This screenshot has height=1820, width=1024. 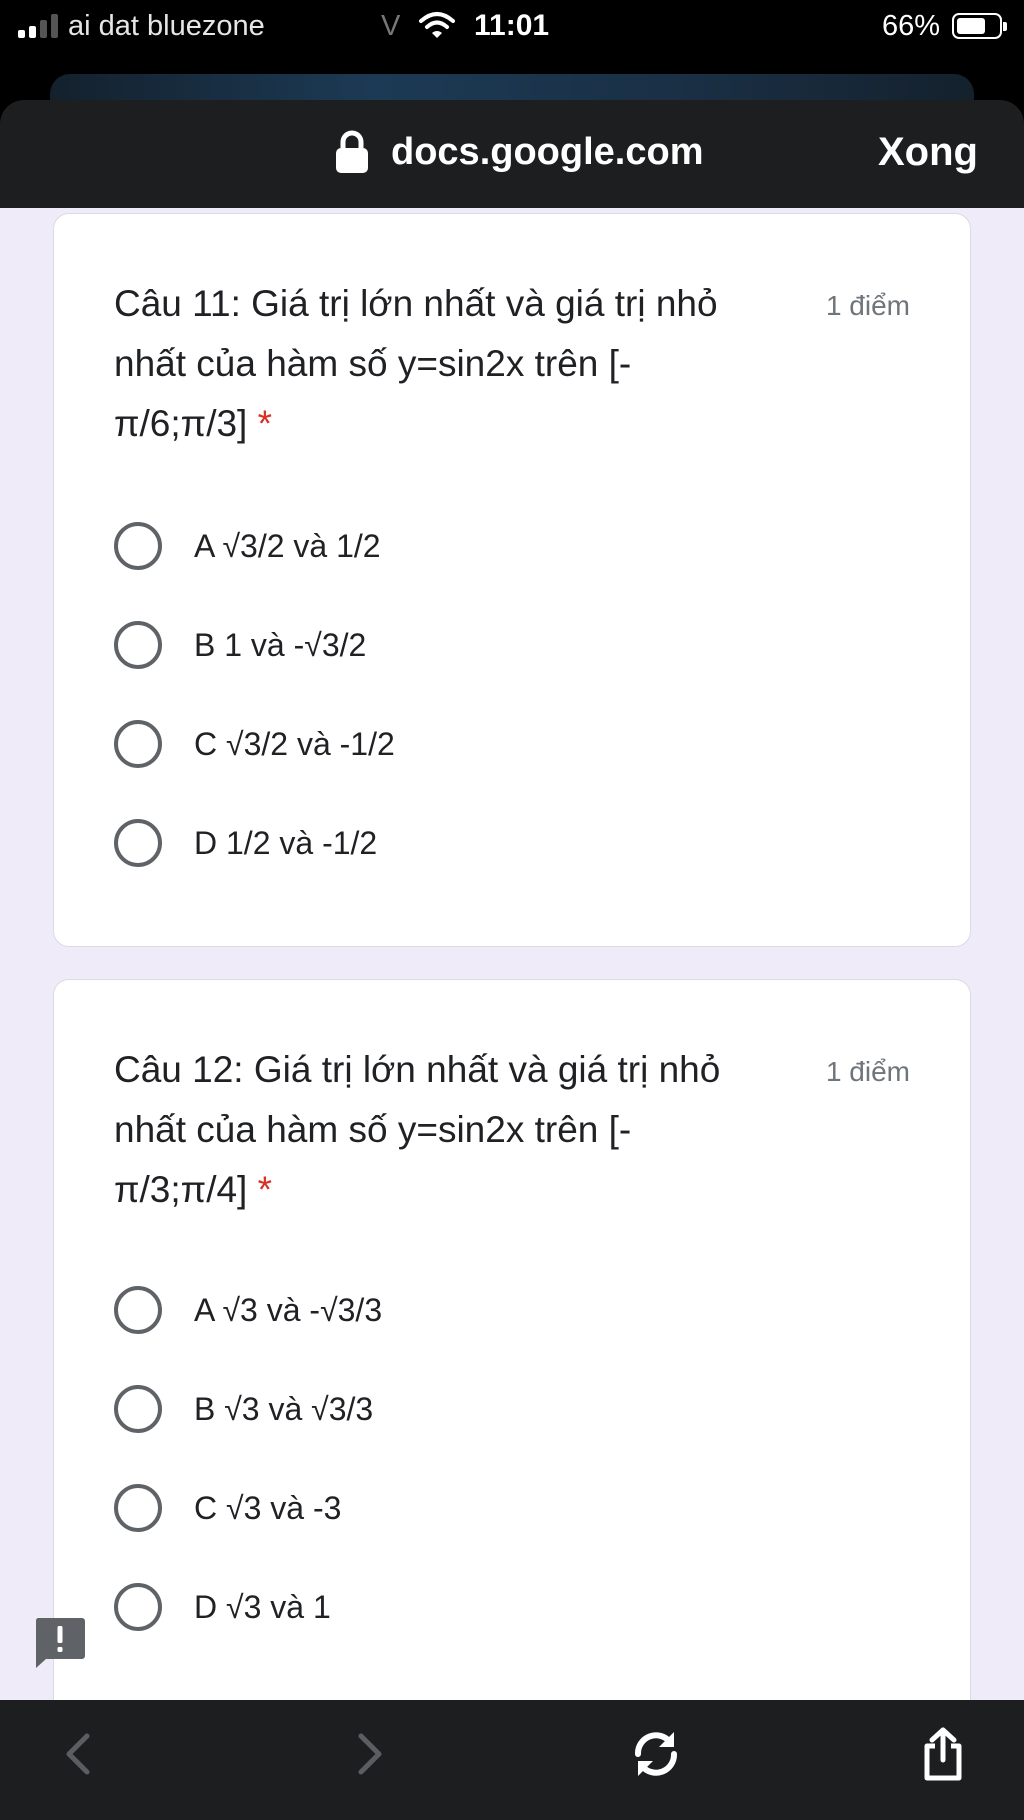 What do you see at coordinates (166, 26) in the screenshot?
I see `carrier-name: ai dat bluezone` at bounding box center [166, 26].